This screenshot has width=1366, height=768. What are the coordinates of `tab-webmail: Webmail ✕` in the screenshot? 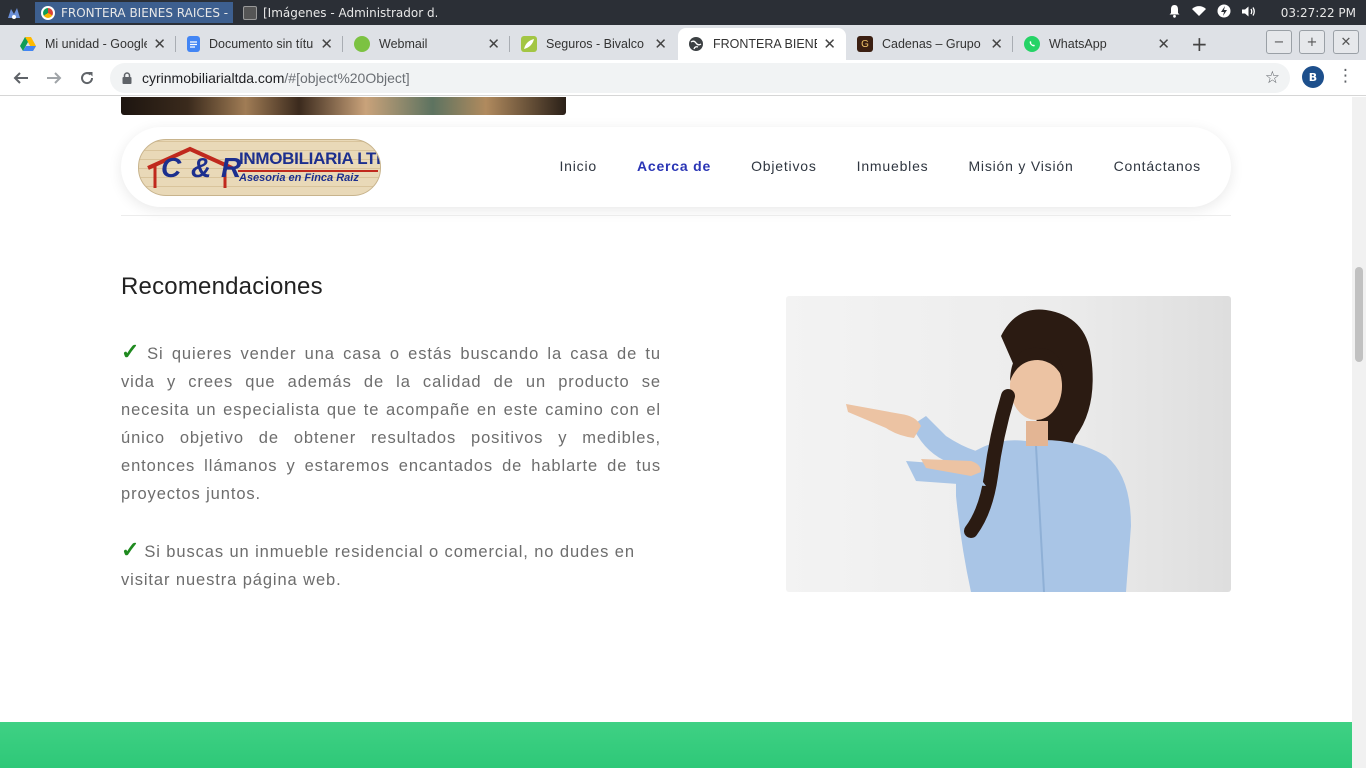 It's located at (427, 44).